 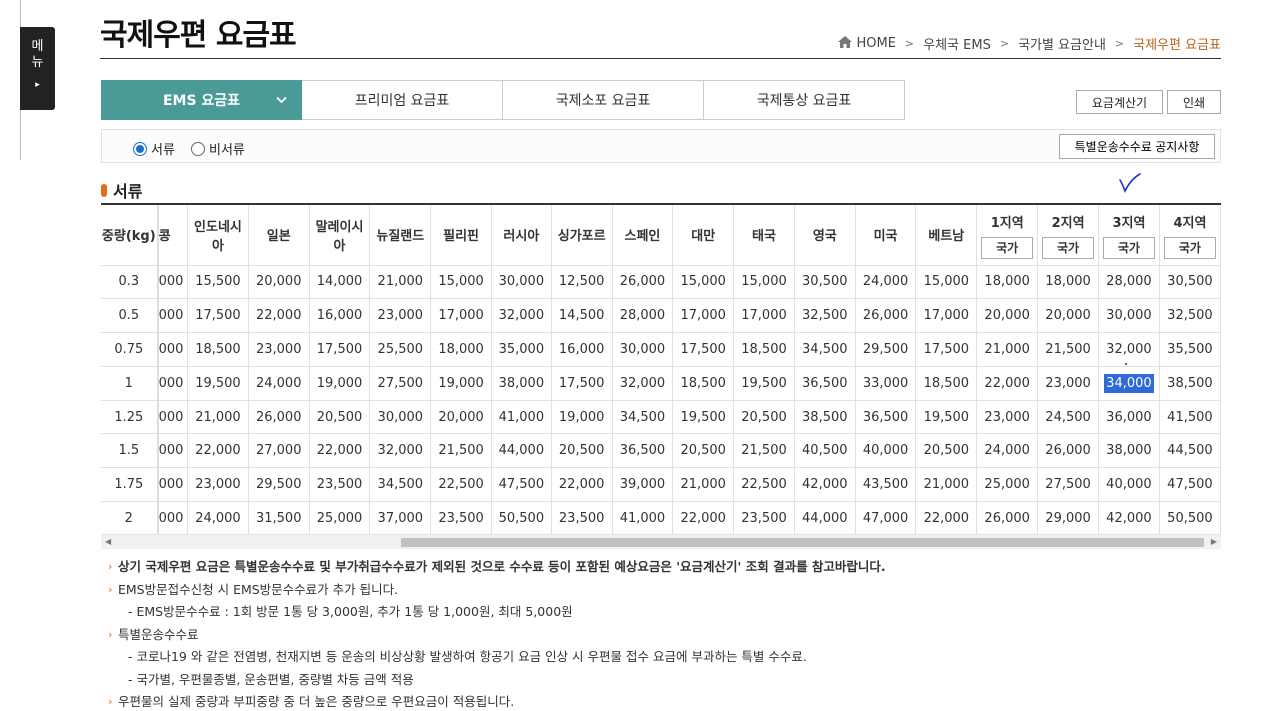 I want to click on tab-letter: 국제통상 요금표, so click(x=804, y=100).